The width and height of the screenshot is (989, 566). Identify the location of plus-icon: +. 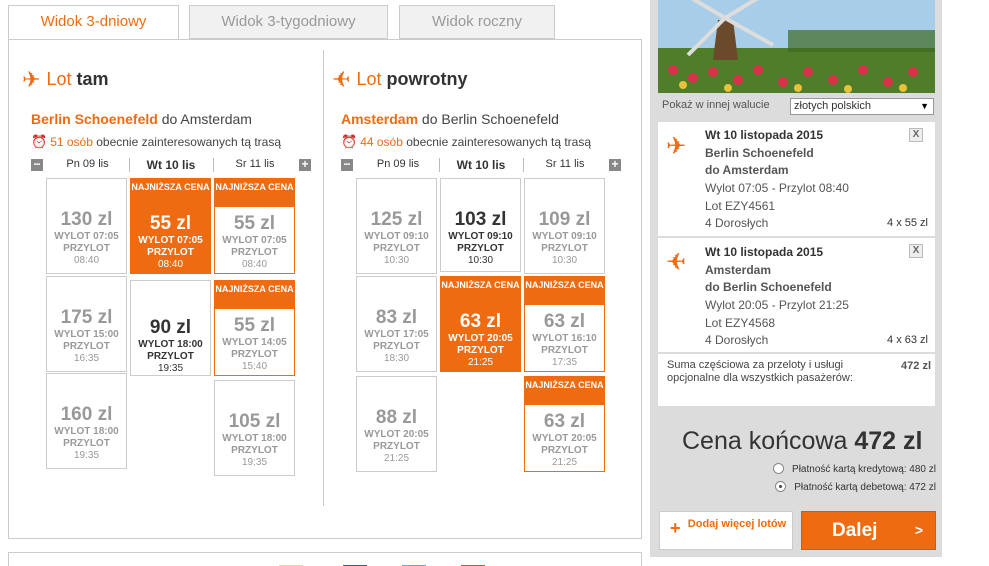
(675, 528).